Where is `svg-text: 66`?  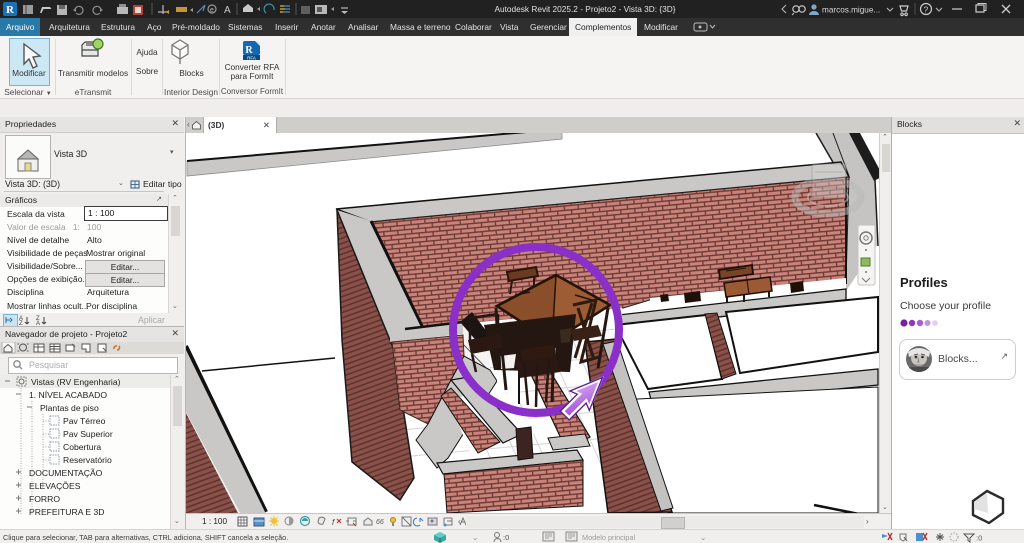
svg-text: 66 is located at coordinates (380, 522).